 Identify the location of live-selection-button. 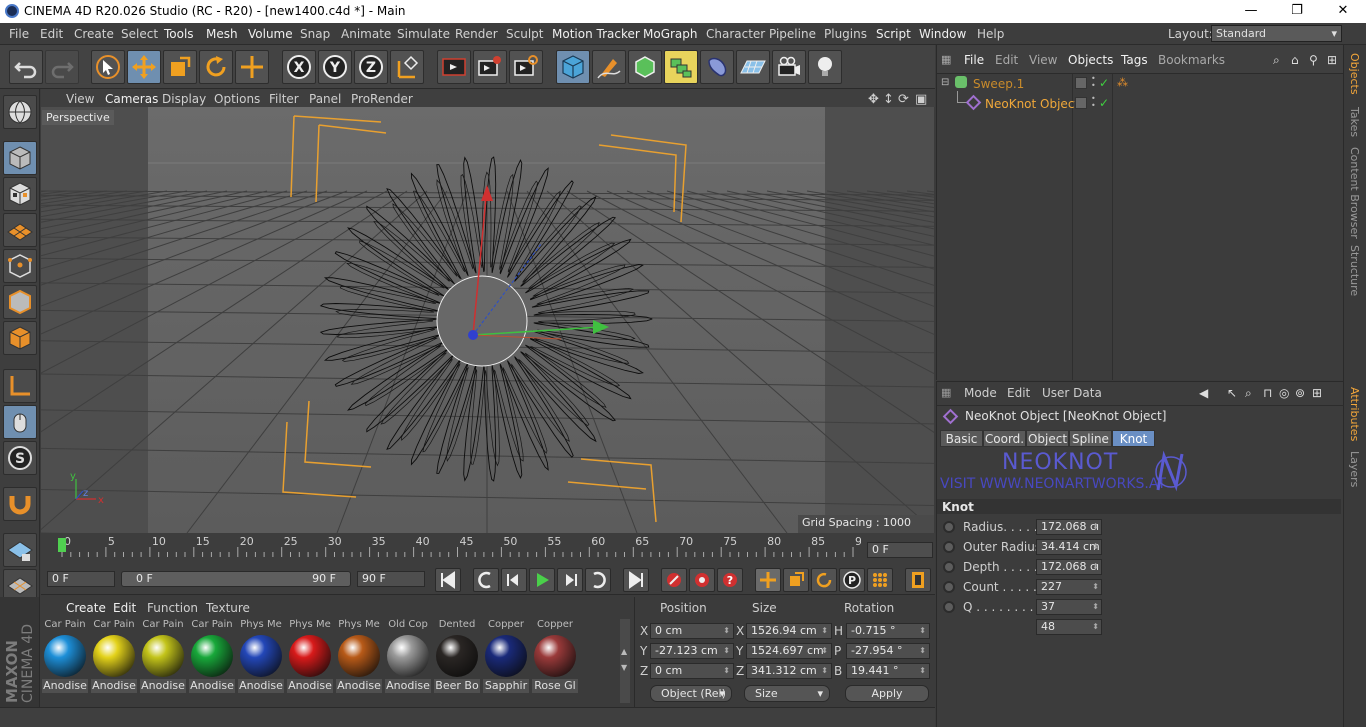
(252, 67).